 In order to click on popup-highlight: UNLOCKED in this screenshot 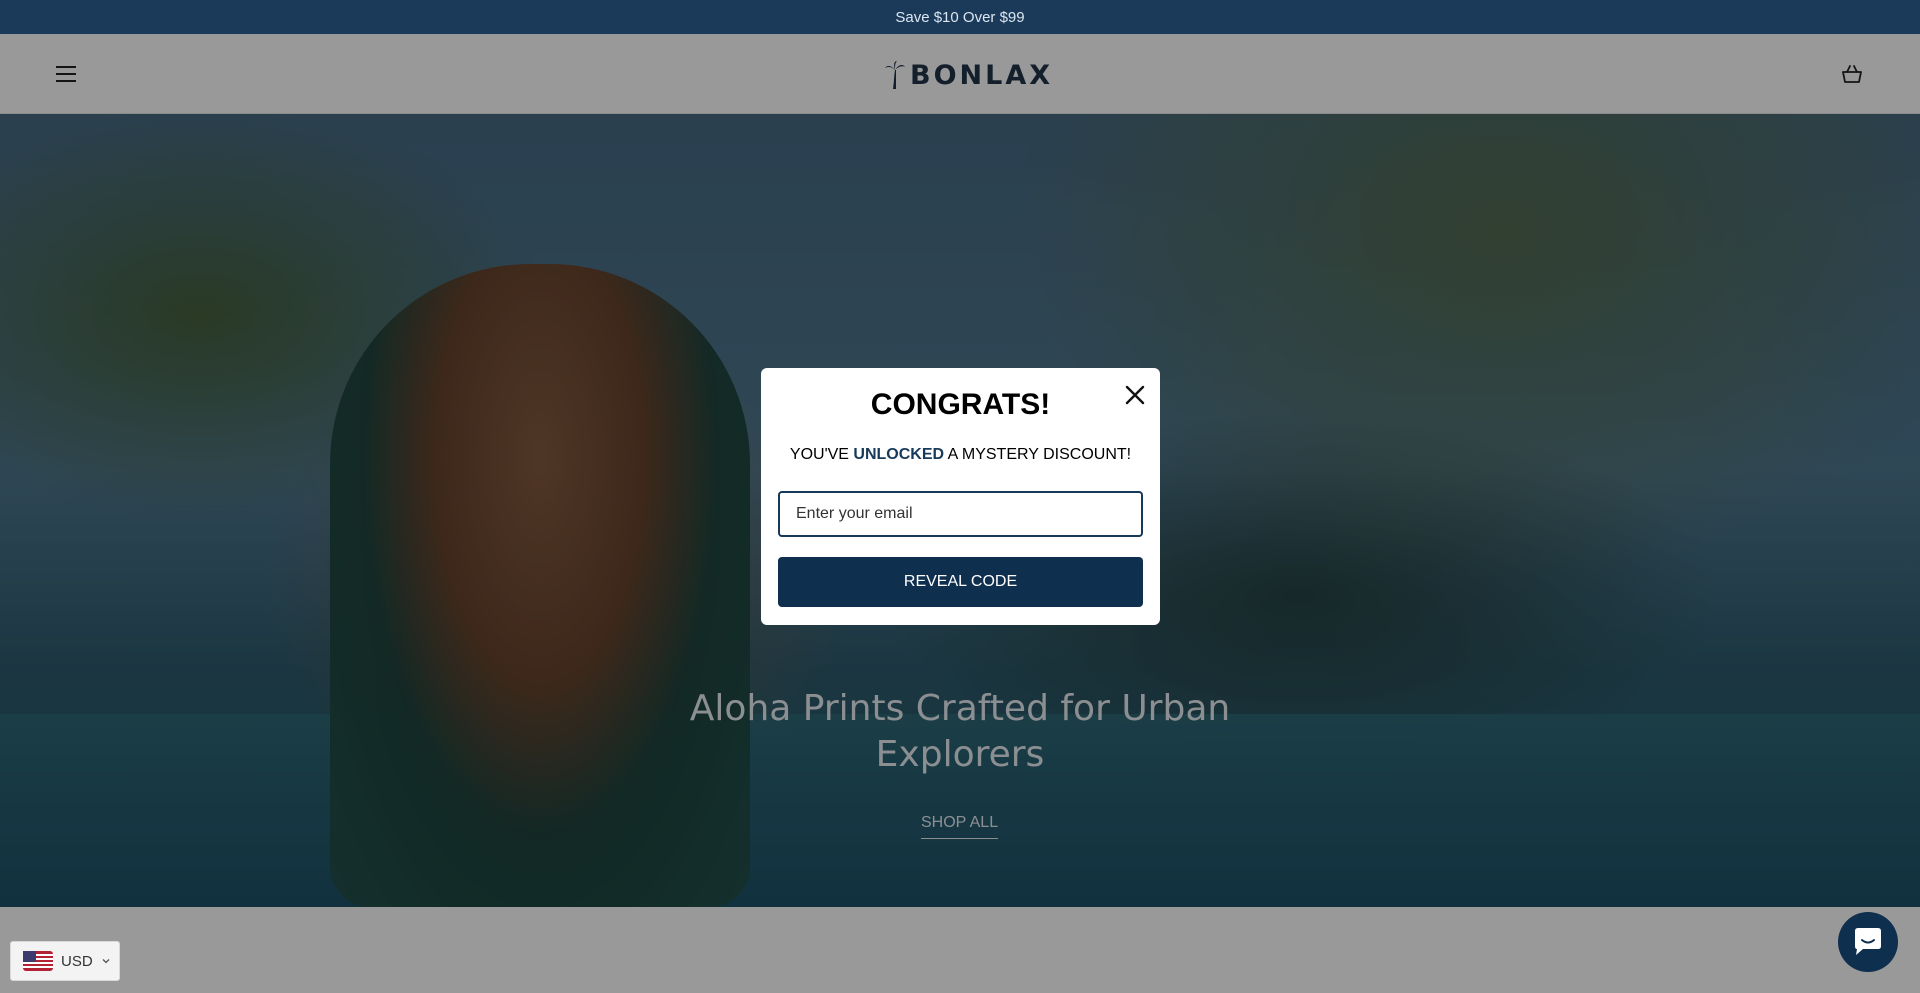, I will do `click(899, 454)`.